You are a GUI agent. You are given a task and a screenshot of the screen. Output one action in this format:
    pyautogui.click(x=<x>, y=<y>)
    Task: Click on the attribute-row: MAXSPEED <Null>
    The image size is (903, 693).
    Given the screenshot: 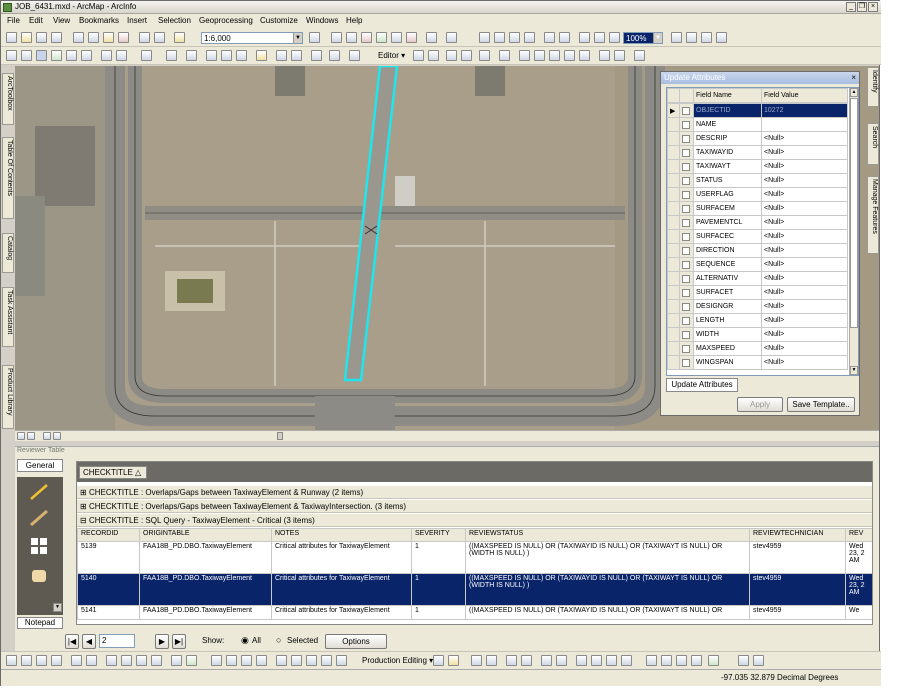 What is the action you would take?
    pyautogui.click(x=757, y=348)
    